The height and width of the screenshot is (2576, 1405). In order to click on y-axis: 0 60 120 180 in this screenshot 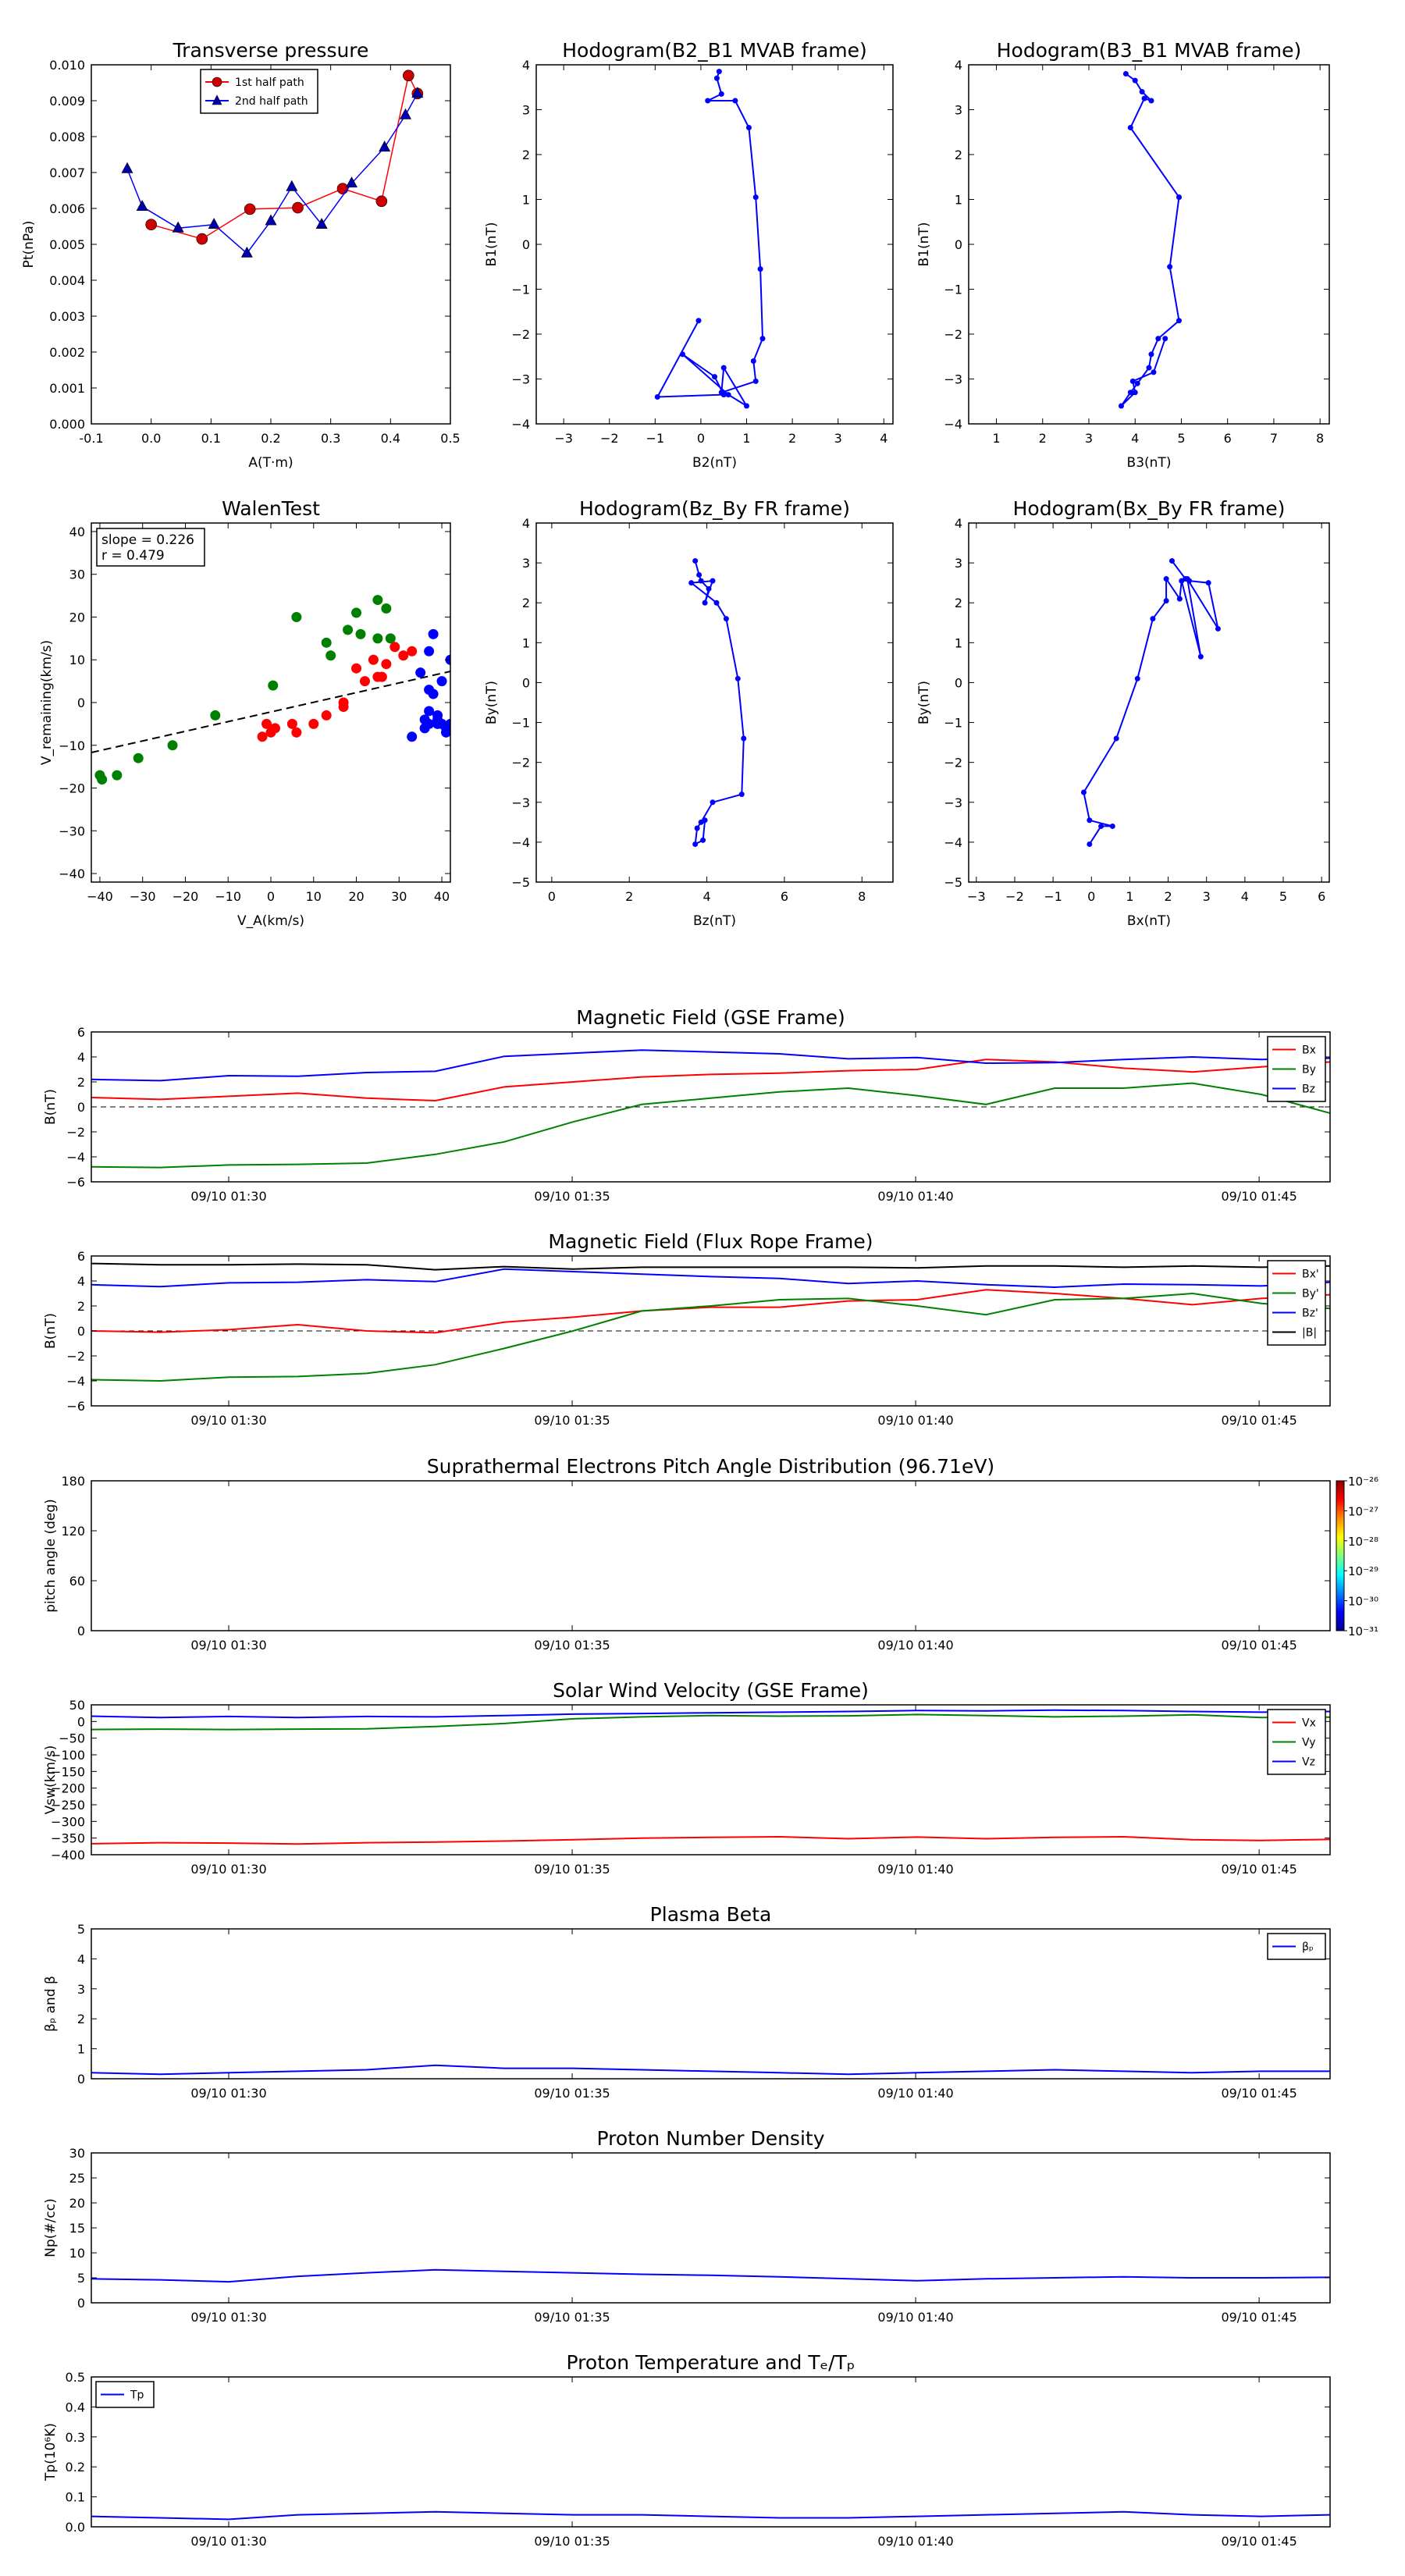, I will do `click(695, 1556)`.